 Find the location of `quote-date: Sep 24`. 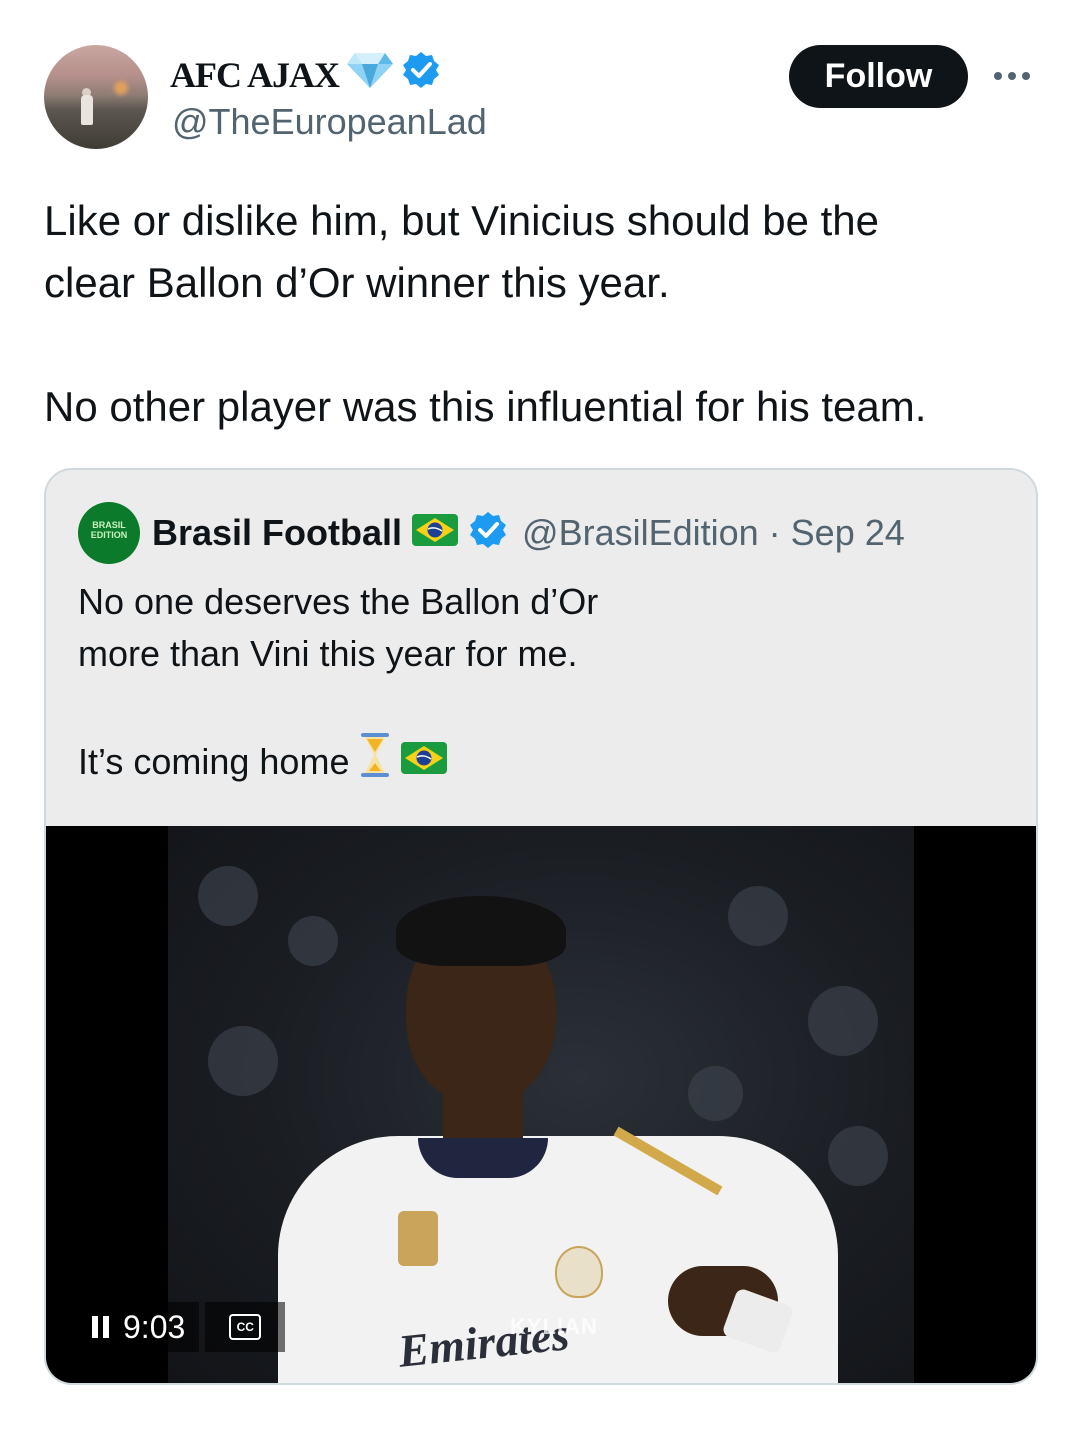

quote-date: Sep 24 is located at coordinates (848, 533).